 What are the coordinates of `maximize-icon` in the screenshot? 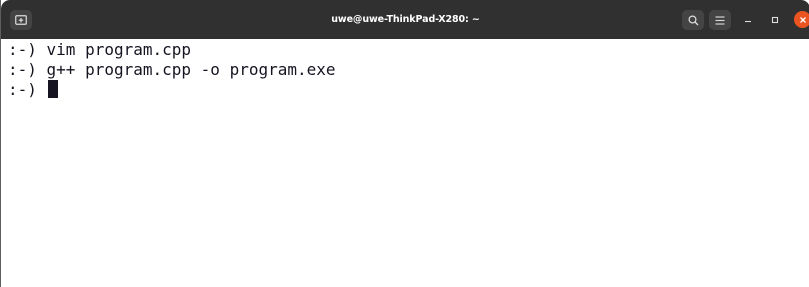 It's located at (775, 20).